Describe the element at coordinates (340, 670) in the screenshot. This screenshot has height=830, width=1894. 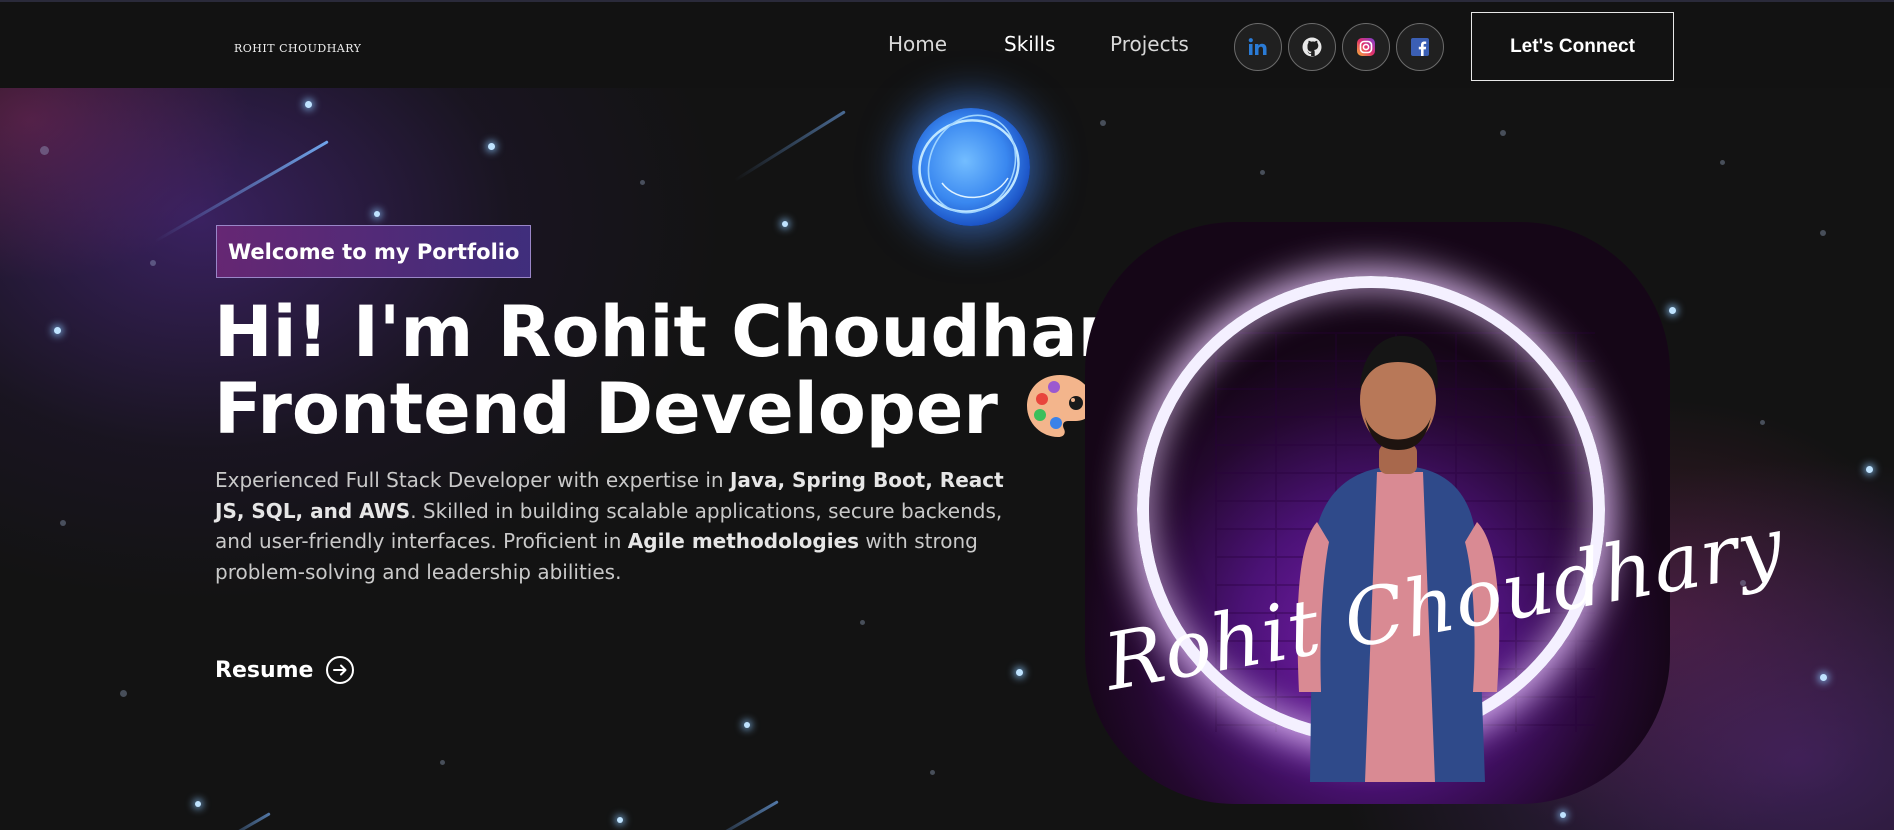
I see `arrow-right-circle-icon` at that location.